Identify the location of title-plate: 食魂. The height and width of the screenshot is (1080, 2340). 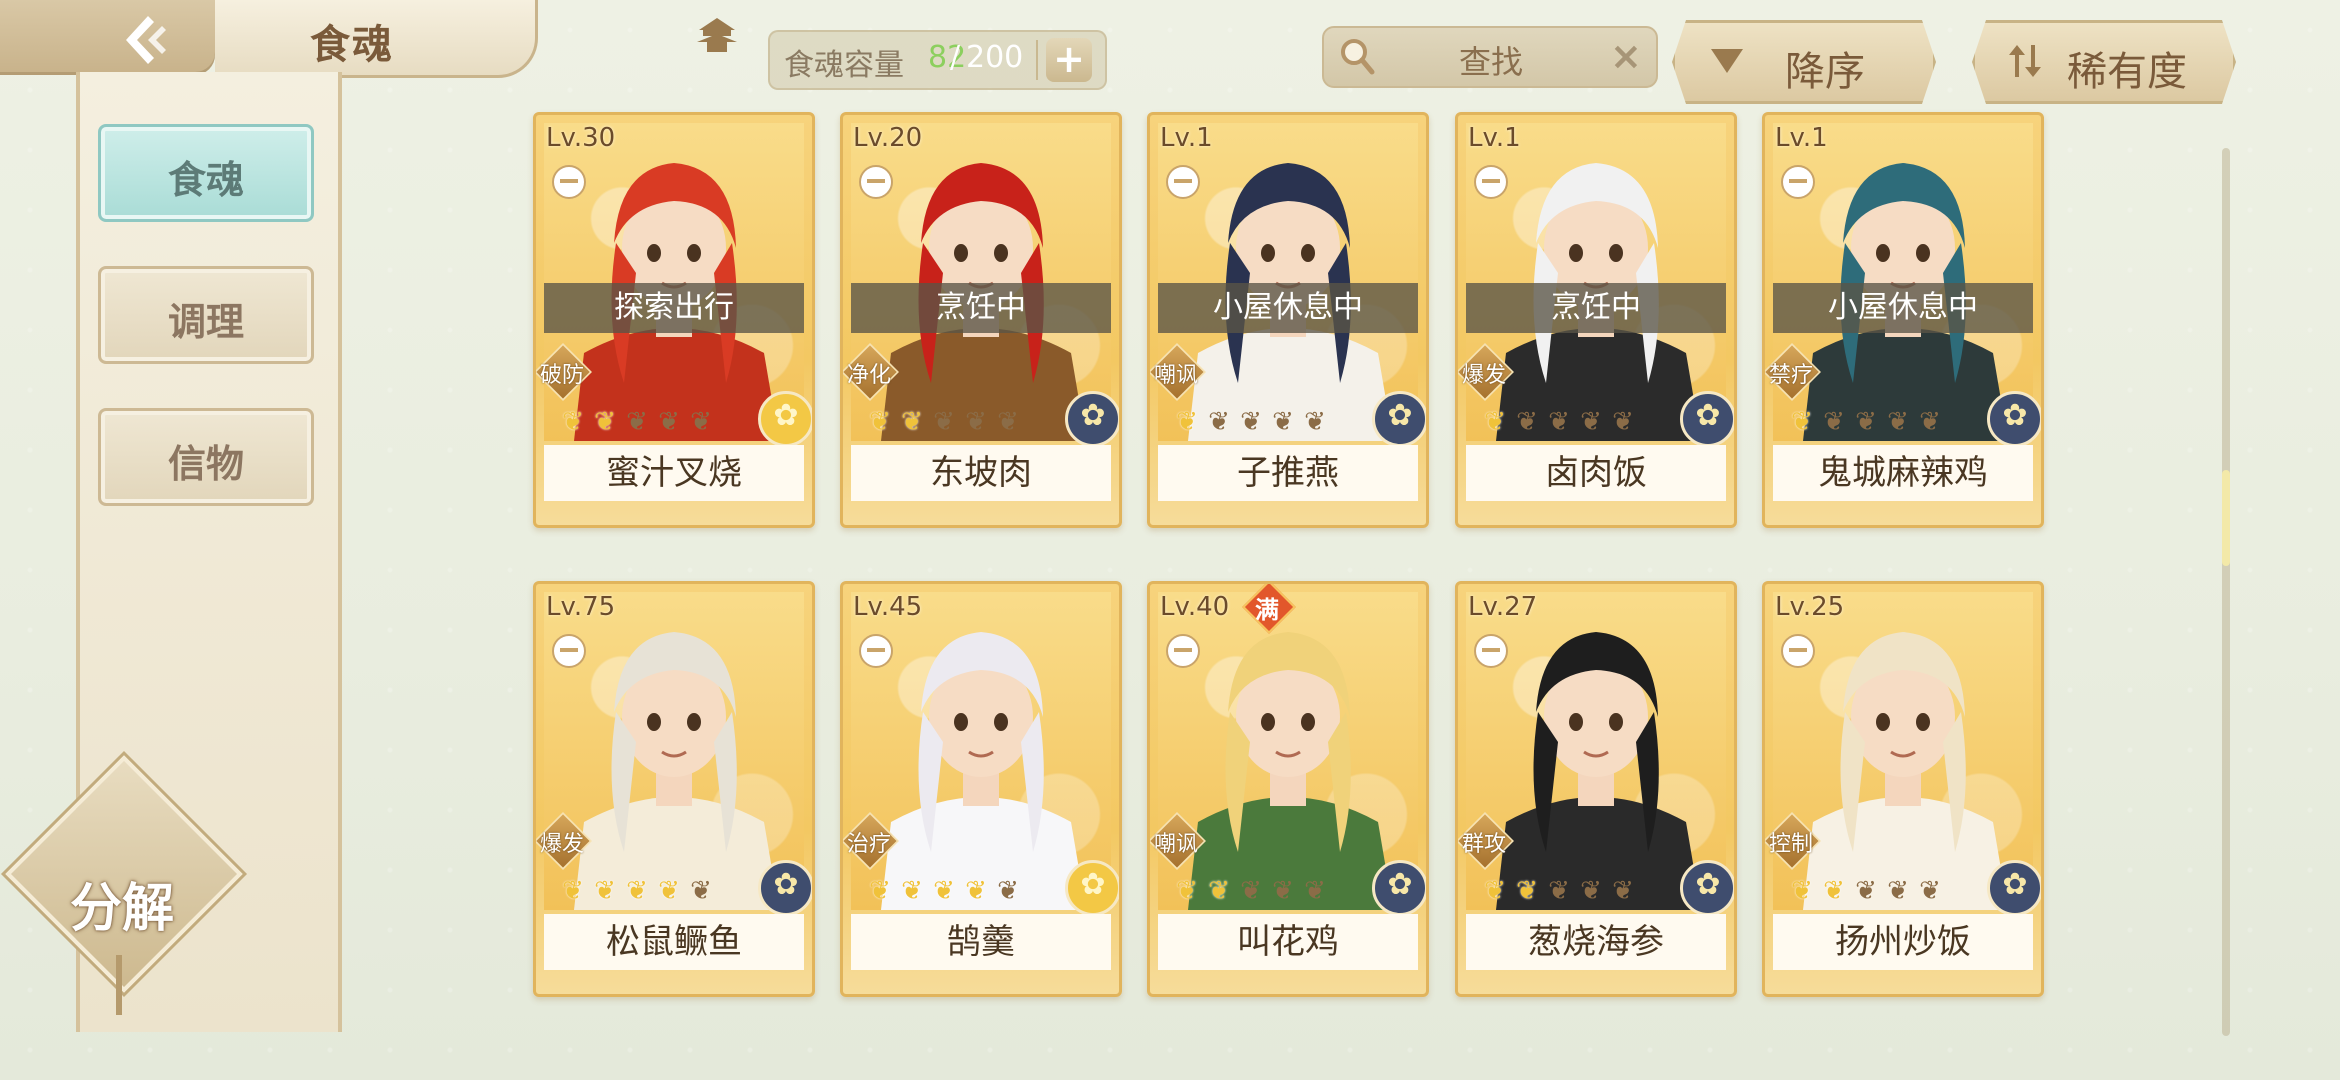
(476, 39).